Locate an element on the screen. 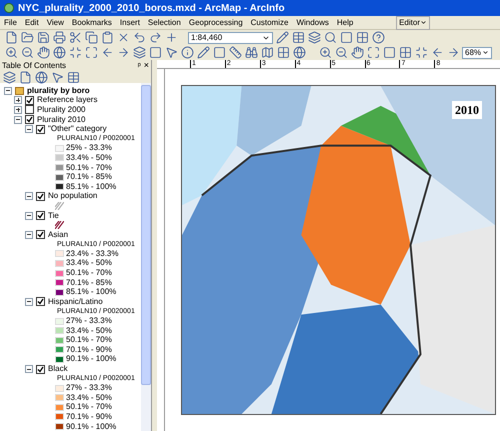  layer-name: Reference layers is located at coordinates (67, 100).